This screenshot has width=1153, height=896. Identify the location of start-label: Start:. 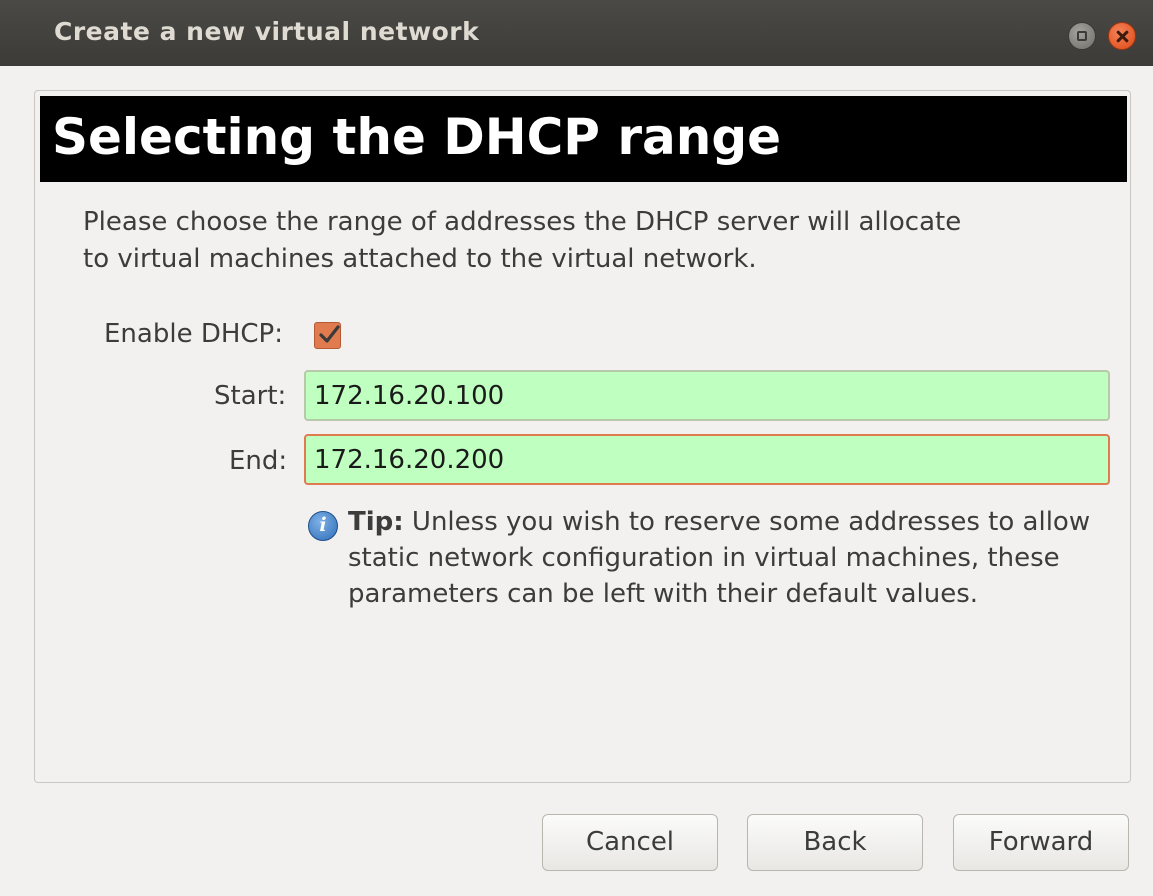
(250, 396).